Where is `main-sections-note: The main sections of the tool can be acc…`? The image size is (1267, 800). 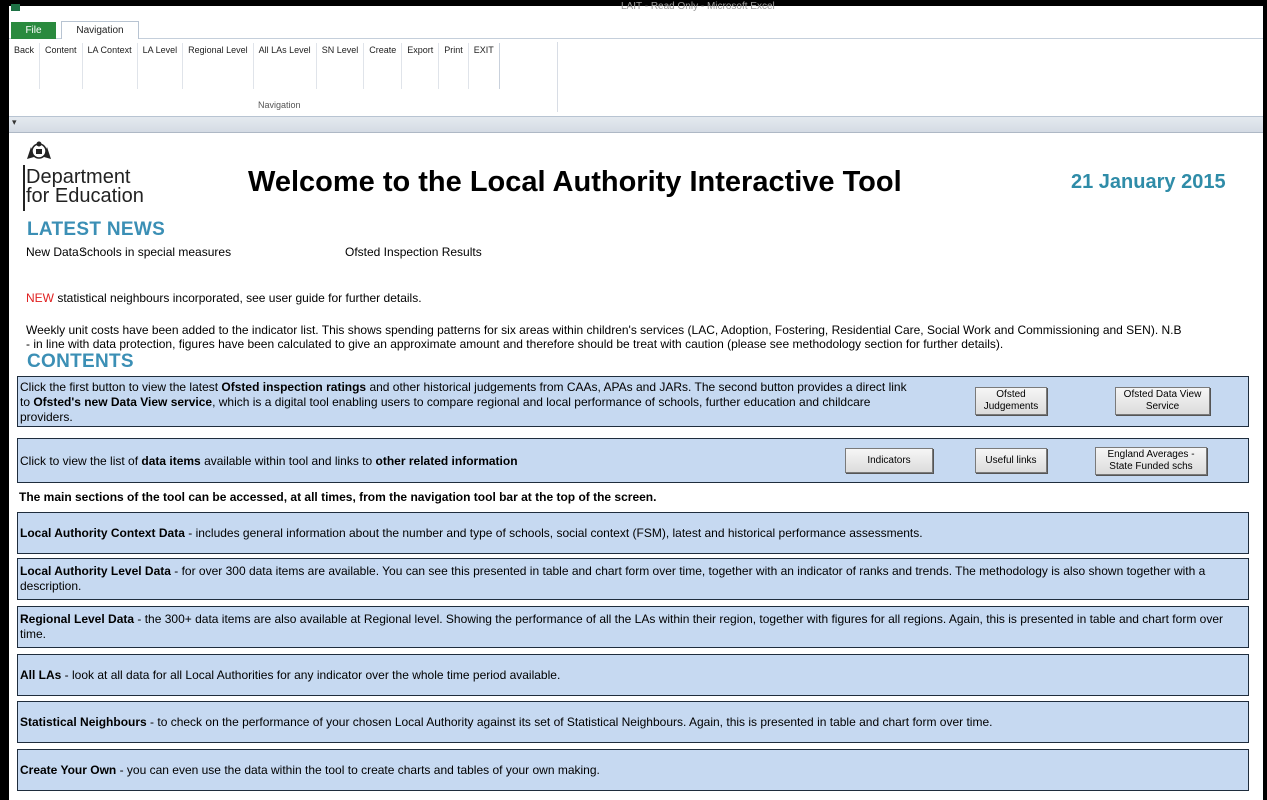 main-sections-note: The main sections of the tool can be acc… is located at coordinates (338, 497).